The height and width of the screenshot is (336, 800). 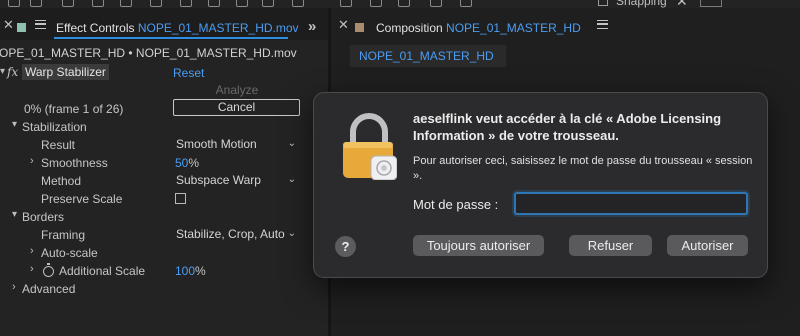 I want to click on pen-icon, so click(x=268, y=3).